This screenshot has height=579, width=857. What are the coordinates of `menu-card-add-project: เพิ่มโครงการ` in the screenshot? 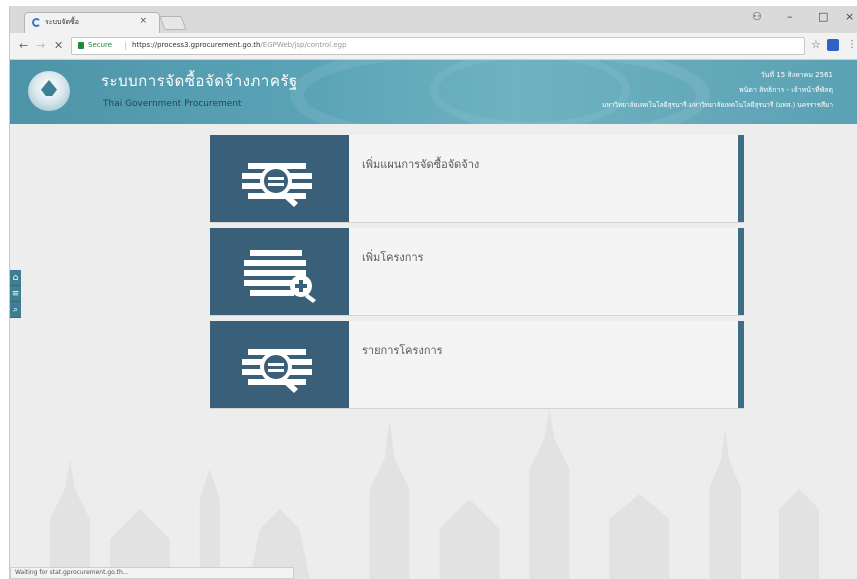 It's located at (477, 271).